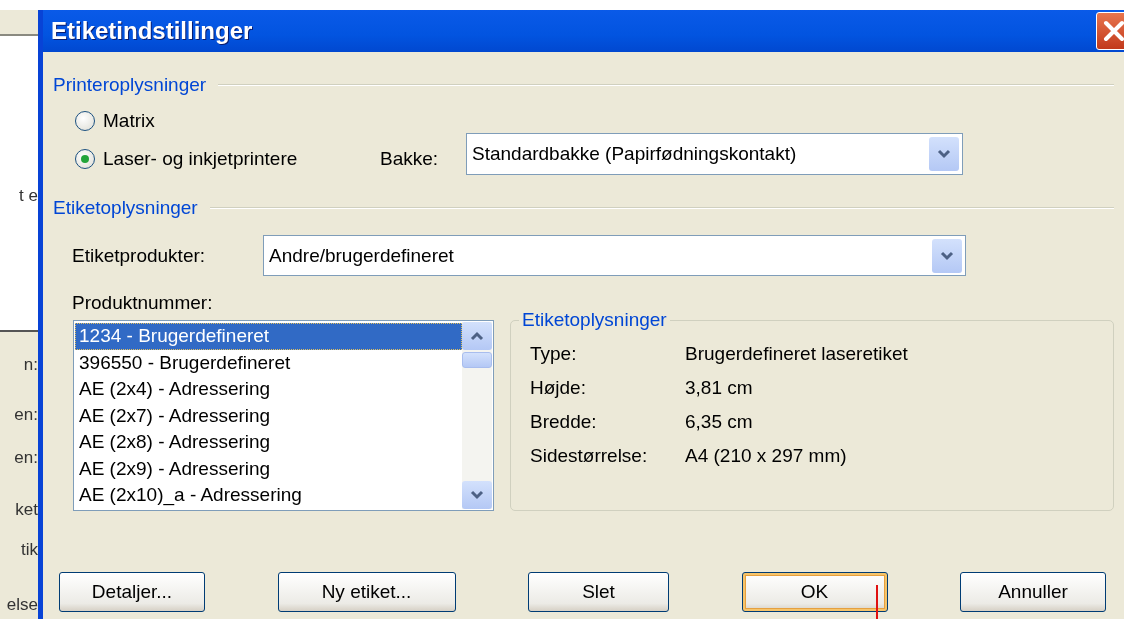 The width and height of the screenshot is (1124, 619). Describe the element at coordinates (558, 388) in the screenshot. I see `detail-label: Højde:` at that location.